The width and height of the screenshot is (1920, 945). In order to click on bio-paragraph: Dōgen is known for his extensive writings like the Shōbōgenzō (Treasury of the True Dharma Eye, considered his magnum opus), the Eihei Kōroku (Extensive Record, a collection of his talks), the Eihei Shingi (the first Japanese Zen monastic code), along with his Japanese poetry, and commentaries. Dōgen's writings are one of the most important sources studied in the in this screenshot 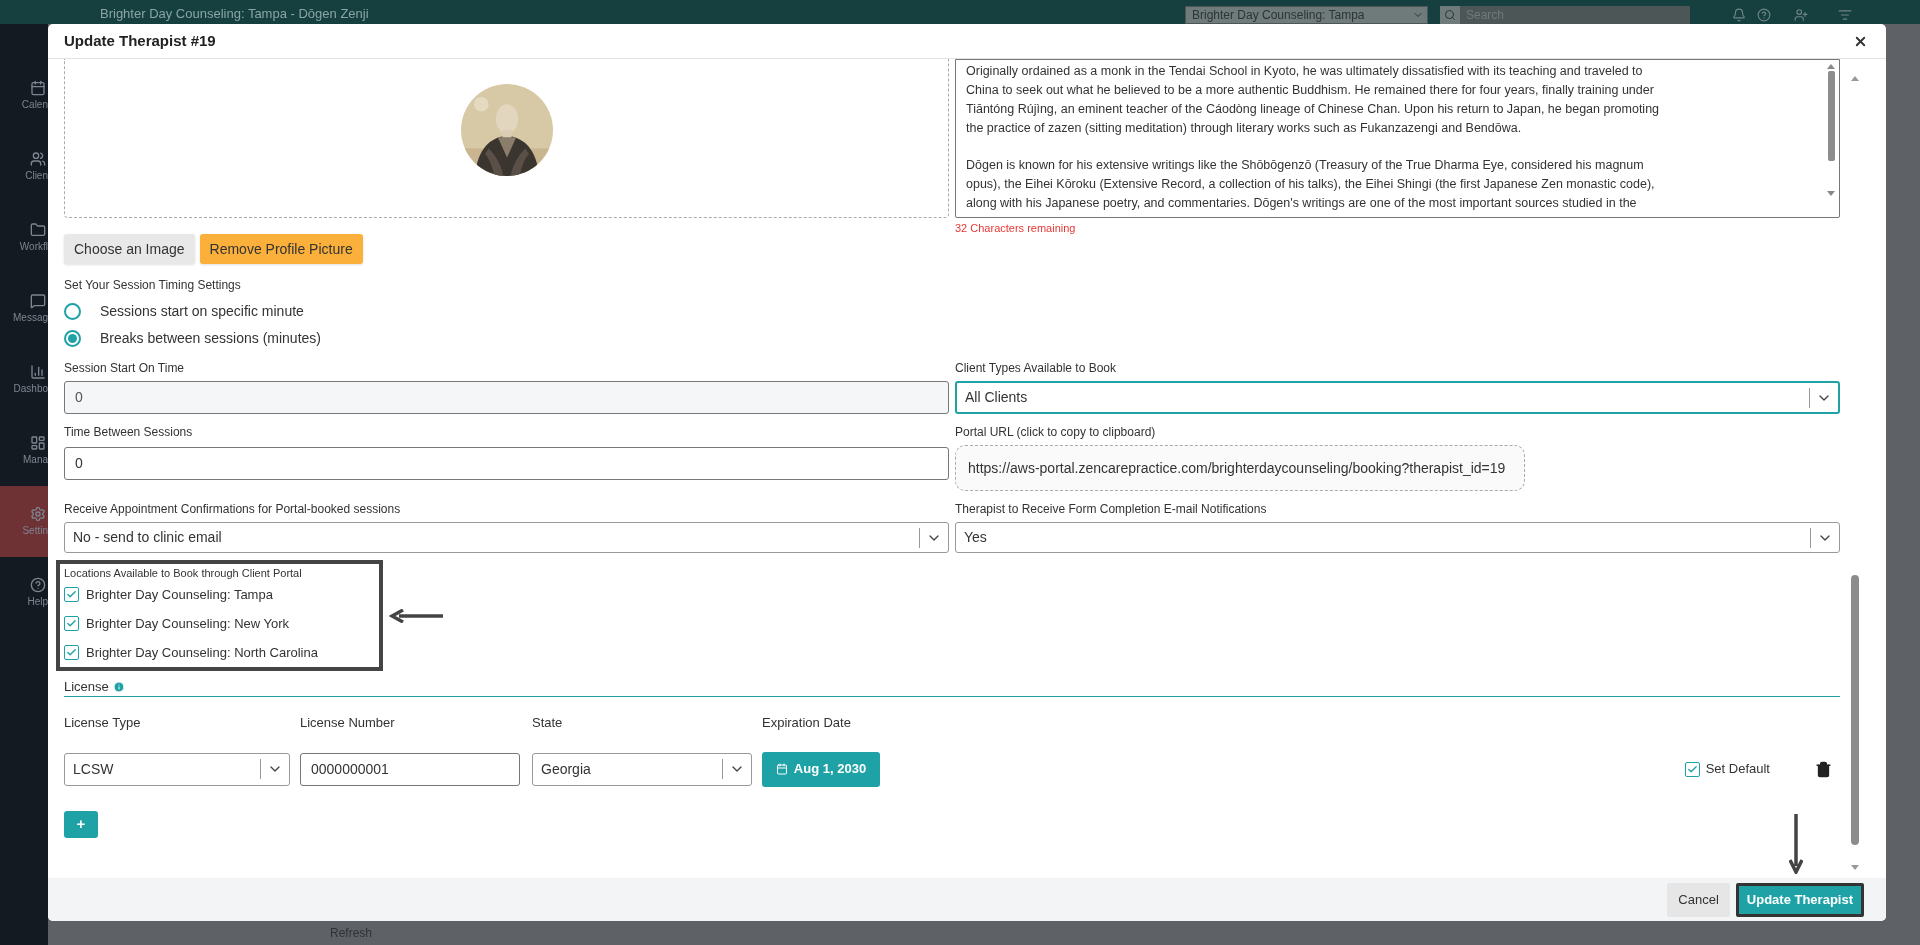, I will do `click(1311, 184)`.